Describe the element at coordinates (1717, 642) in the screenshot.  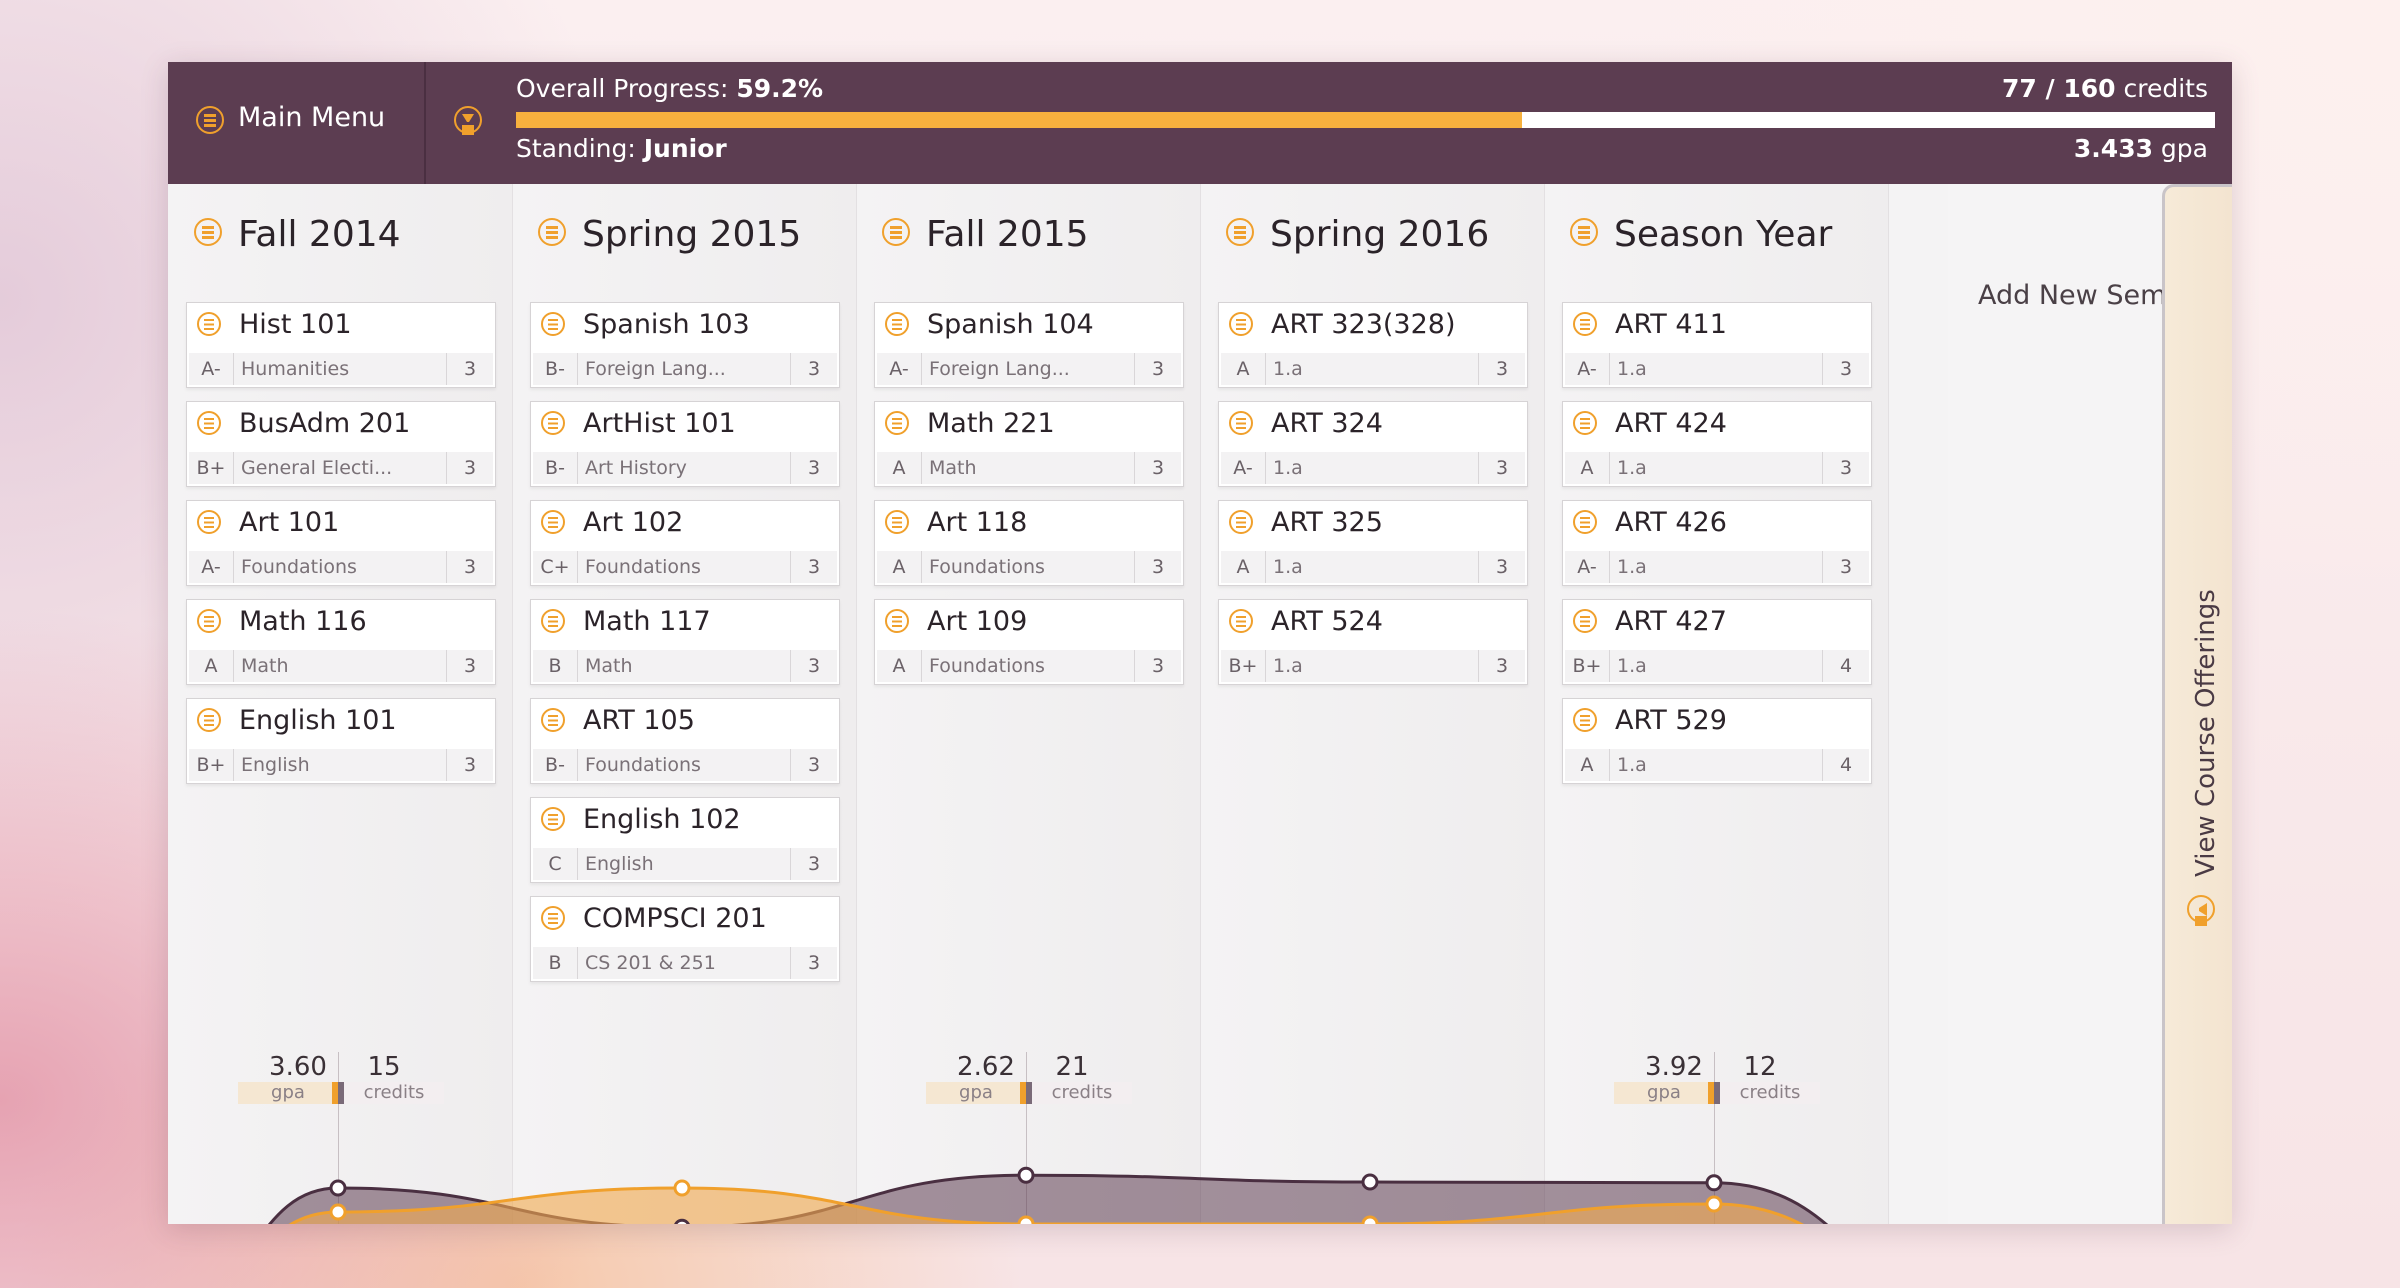
I see `course-card: ART 427 B+ 1.a 4` at that location.